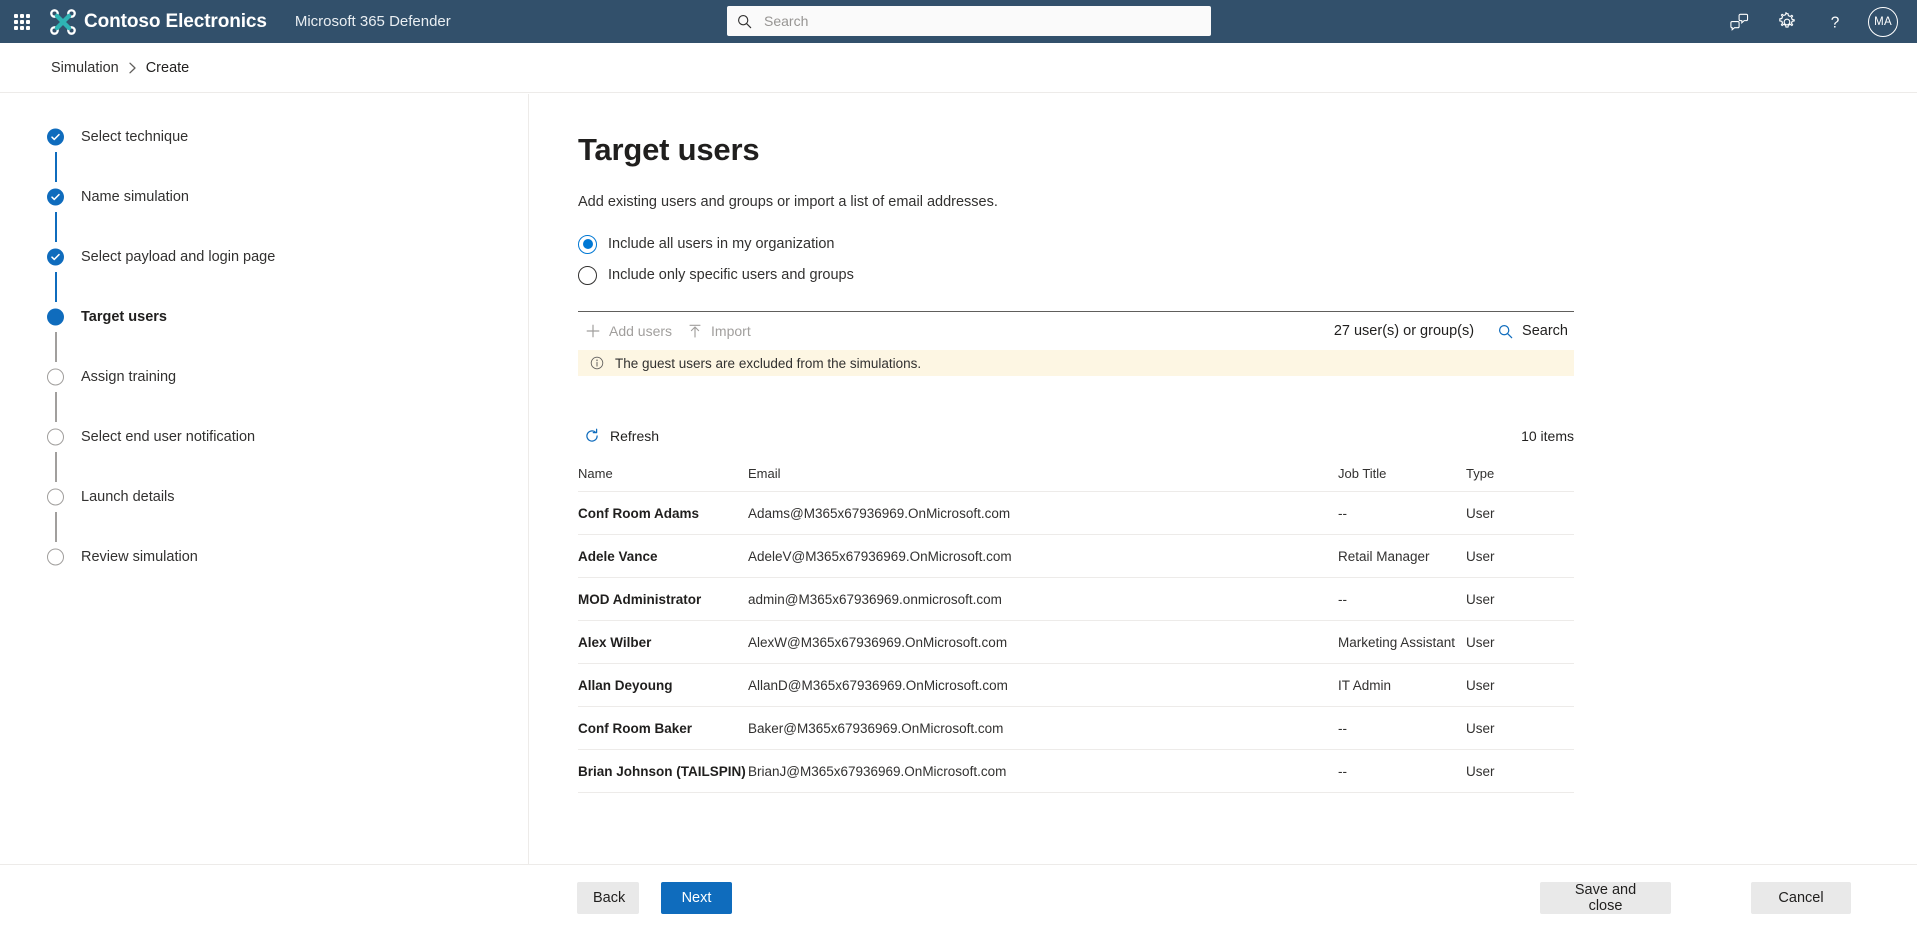  What do you see at coordinates (731, 275) in the screenshot?
I see `radio-label: Include only specific users and groups` at bounding box center [731, 275].